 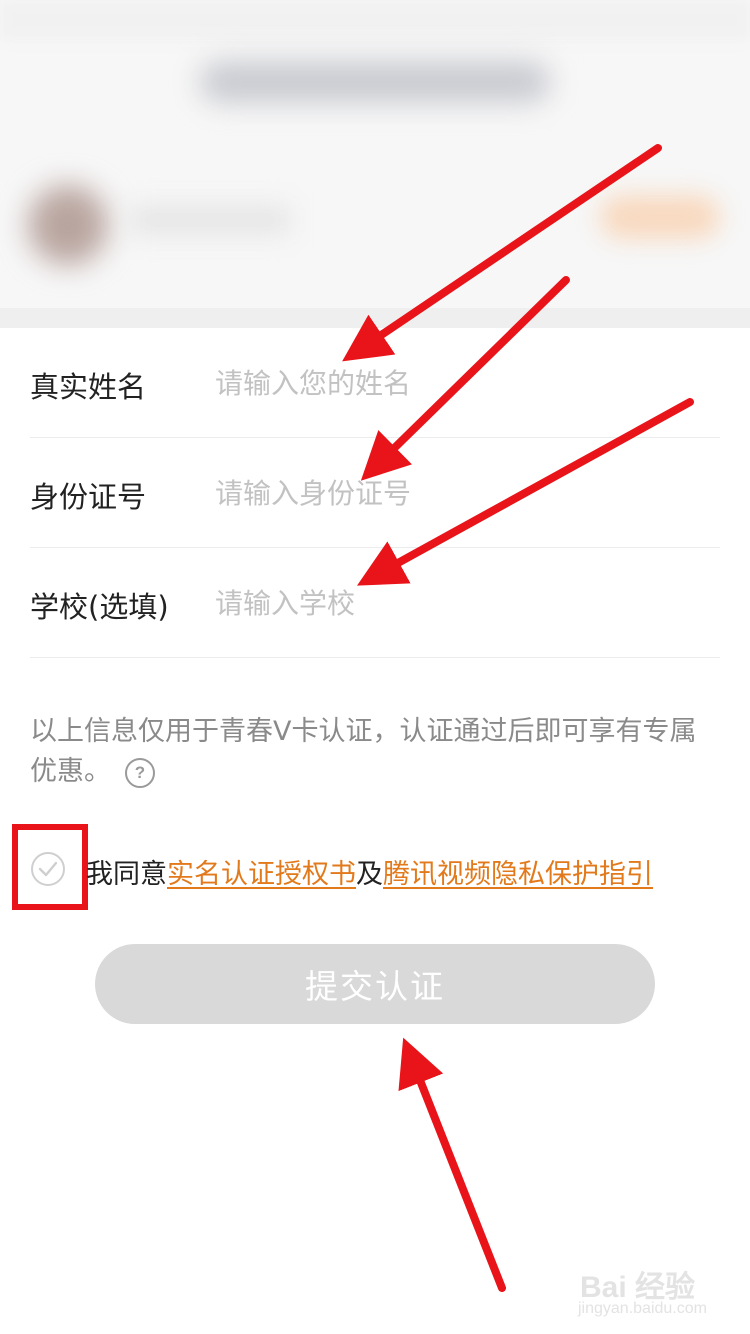 I want to click on name-row: 真实姓名, so click(x=375, y=383).